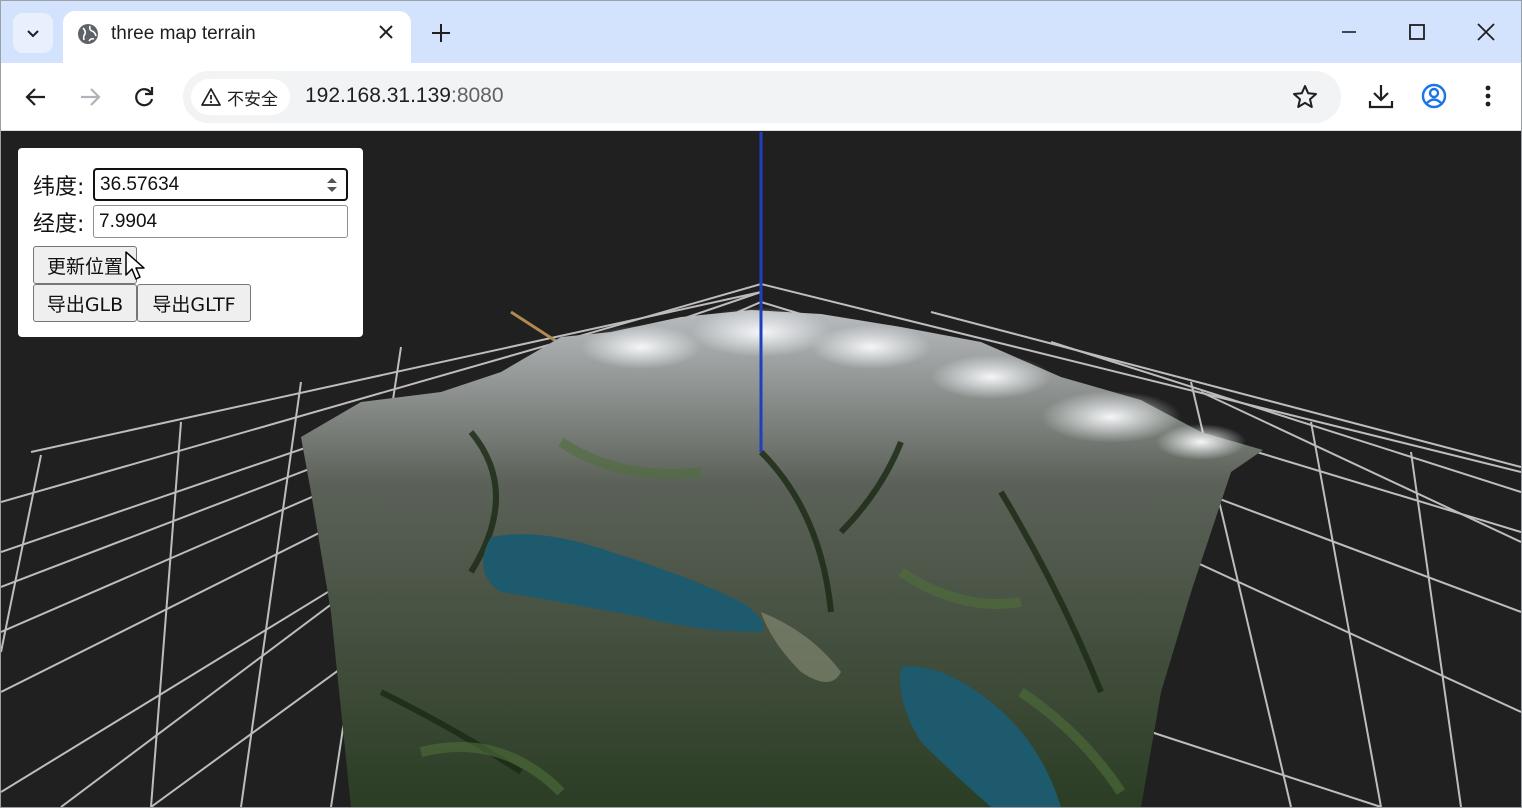  I want to click on security-chip: 不安全, so click(240, 97).